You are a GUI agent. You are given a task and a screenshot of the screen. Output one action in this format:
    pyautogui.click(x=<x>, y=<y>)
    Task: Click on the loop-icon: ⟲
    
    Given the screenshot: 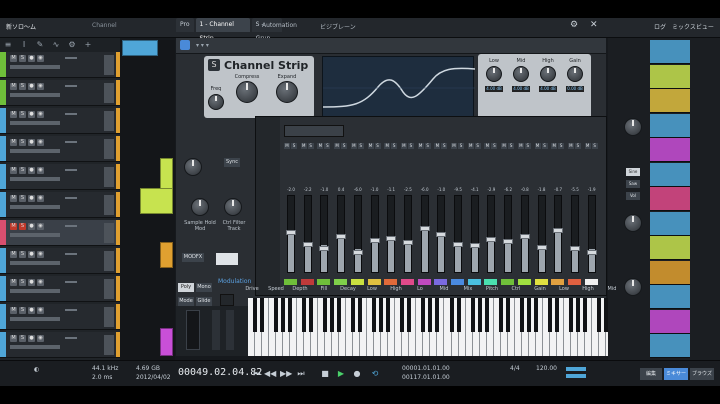 What is the action you would take?
    pyautogui.click(x=375, y=374)
    